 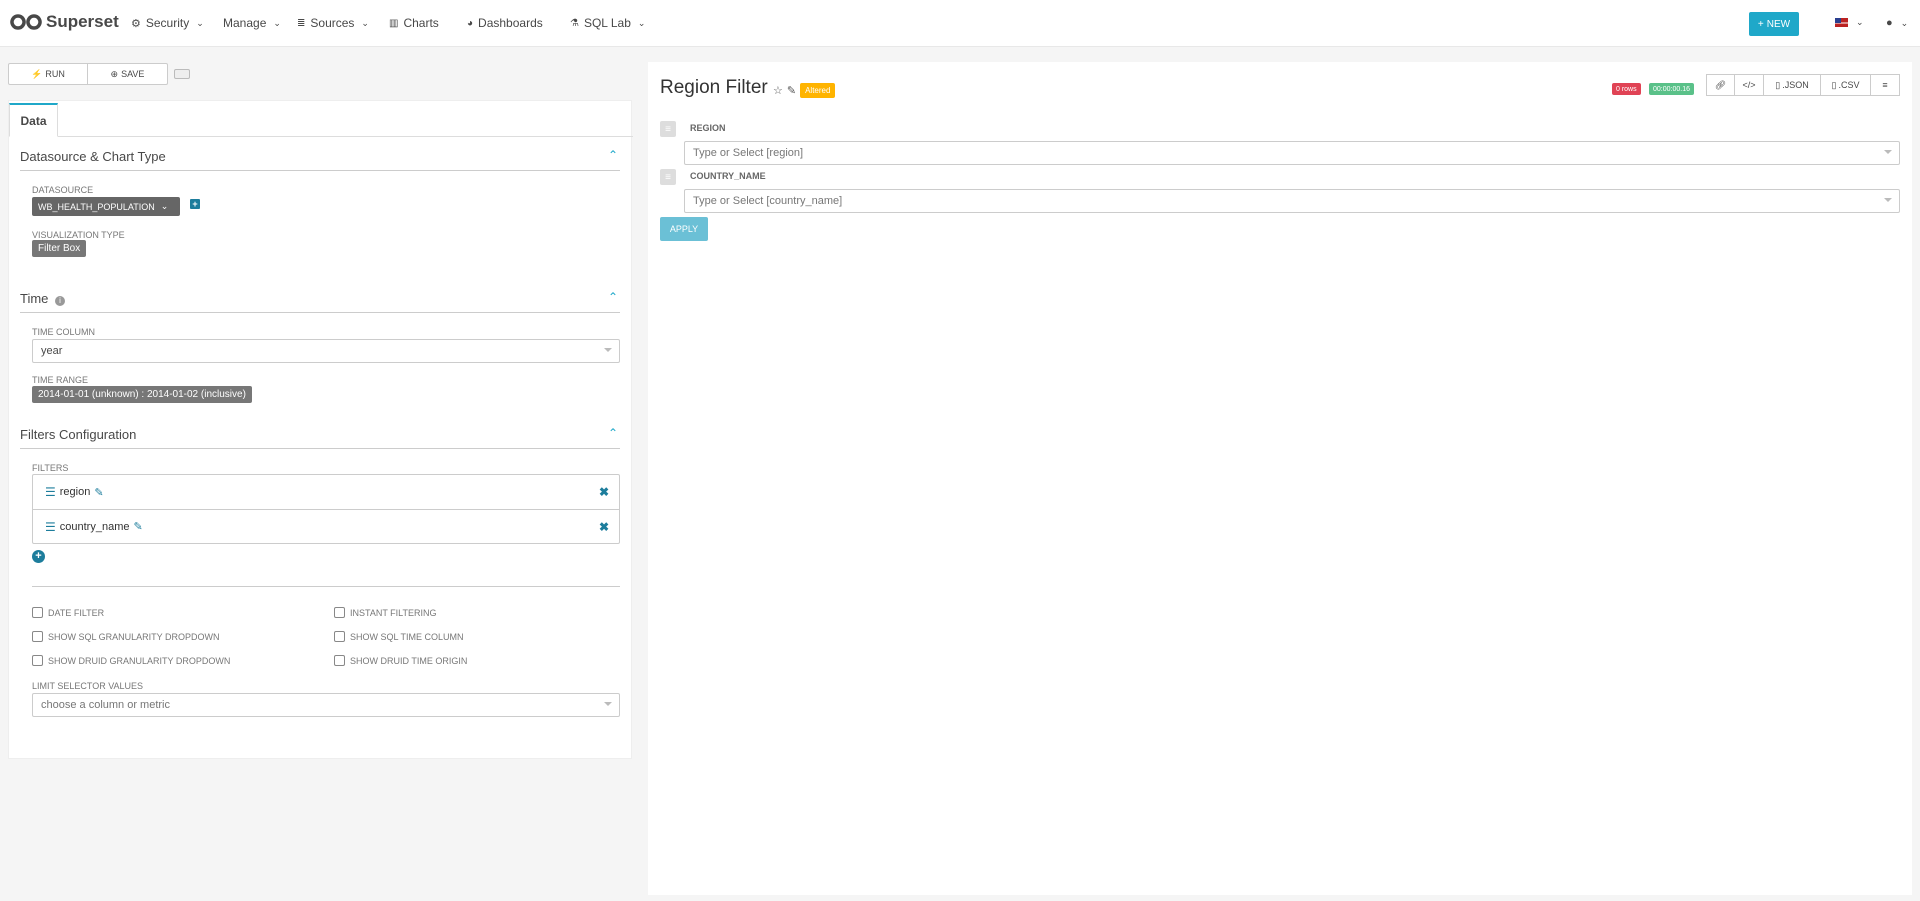 What do you see at coordinates (326, 351) in the screenshot?
I see `time-column-select: year` at bounding box center [326, 351].